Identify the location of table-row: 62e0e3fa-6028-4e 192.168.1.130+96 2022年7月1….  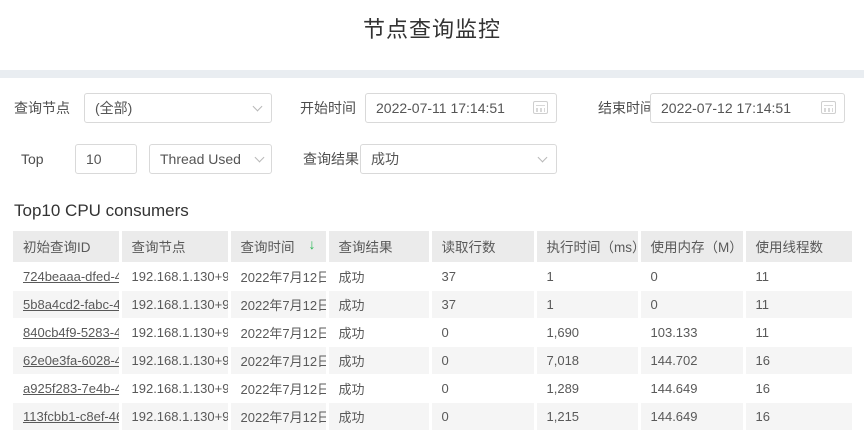
(432, 359).